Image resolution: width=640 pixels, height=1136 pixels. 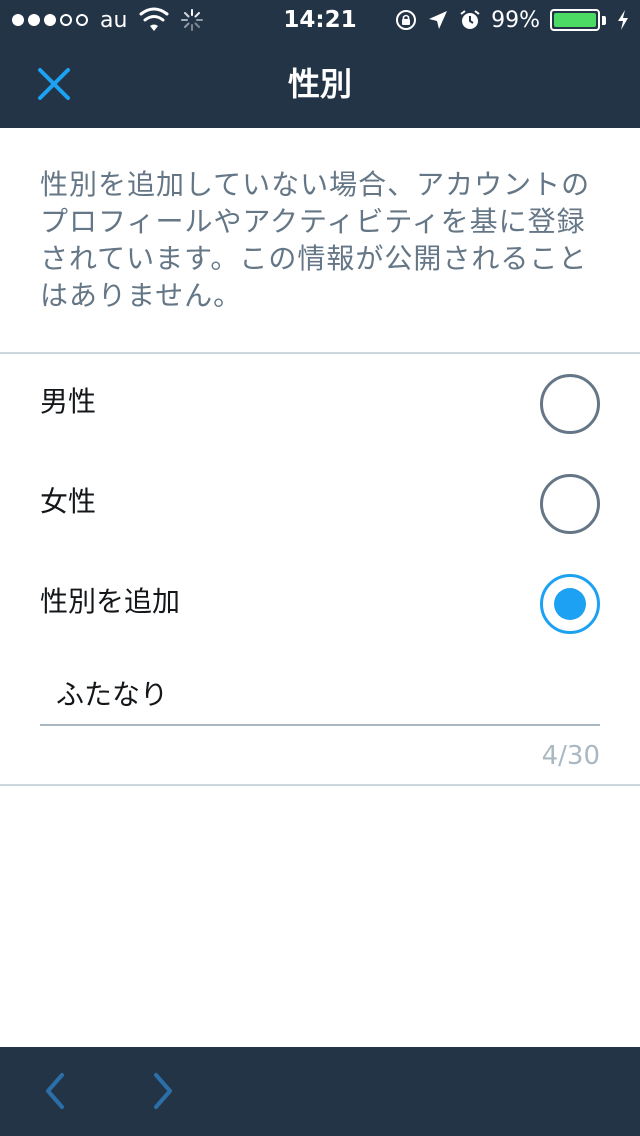 What do you see at coordinates (515, 20) in the screenshot?
I see `battery-percent: 99%` at bounding box center [515, 20].